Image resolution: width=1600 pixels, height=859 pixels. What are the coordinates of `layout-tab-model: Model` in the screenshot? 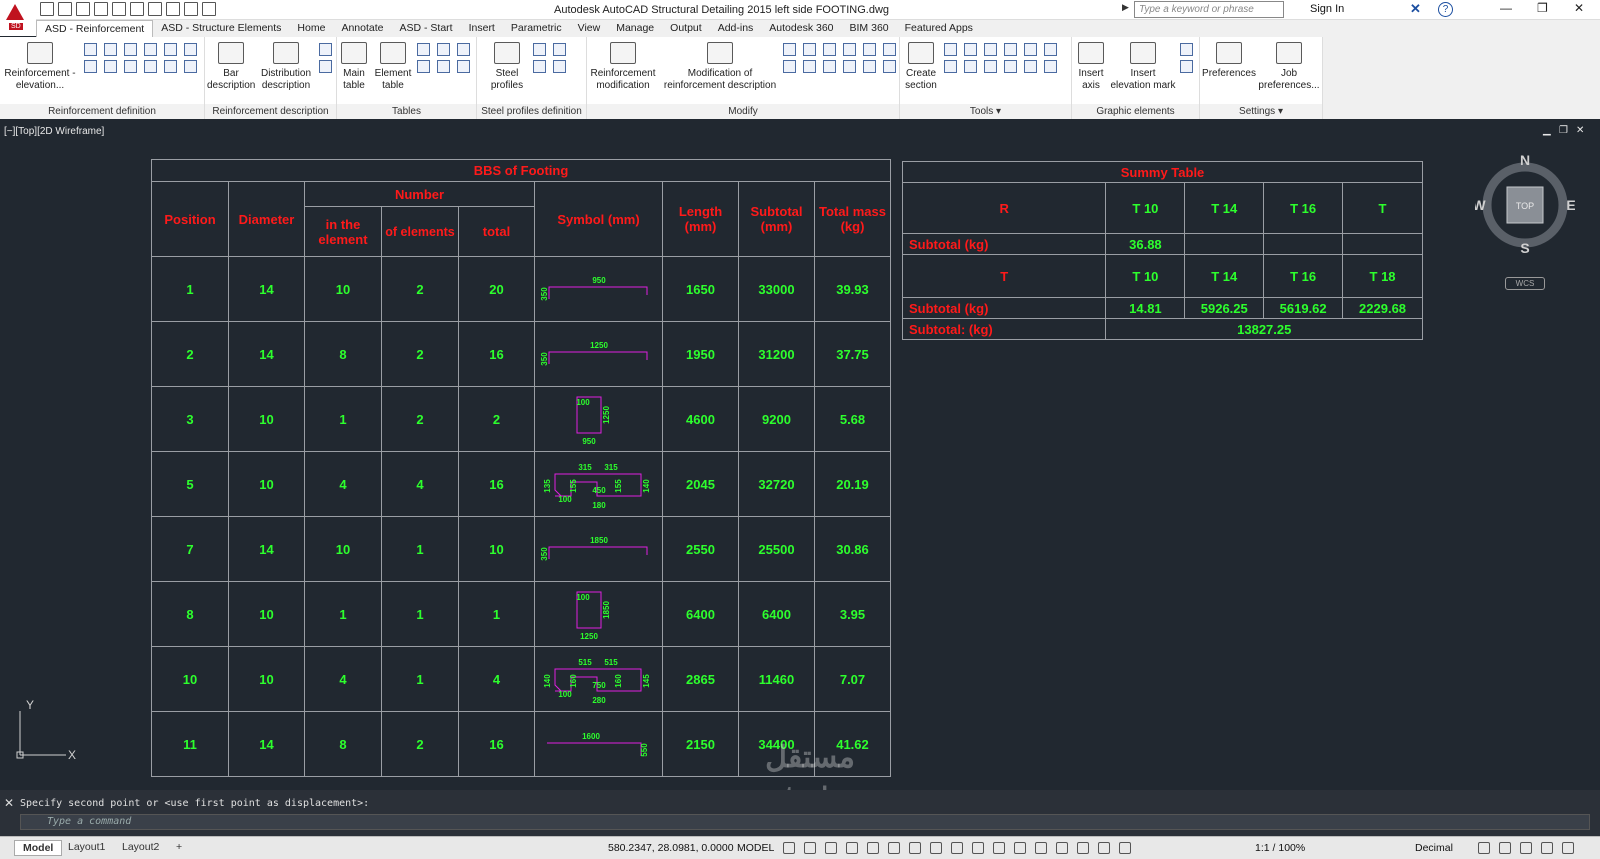 It's located at (38, 848).